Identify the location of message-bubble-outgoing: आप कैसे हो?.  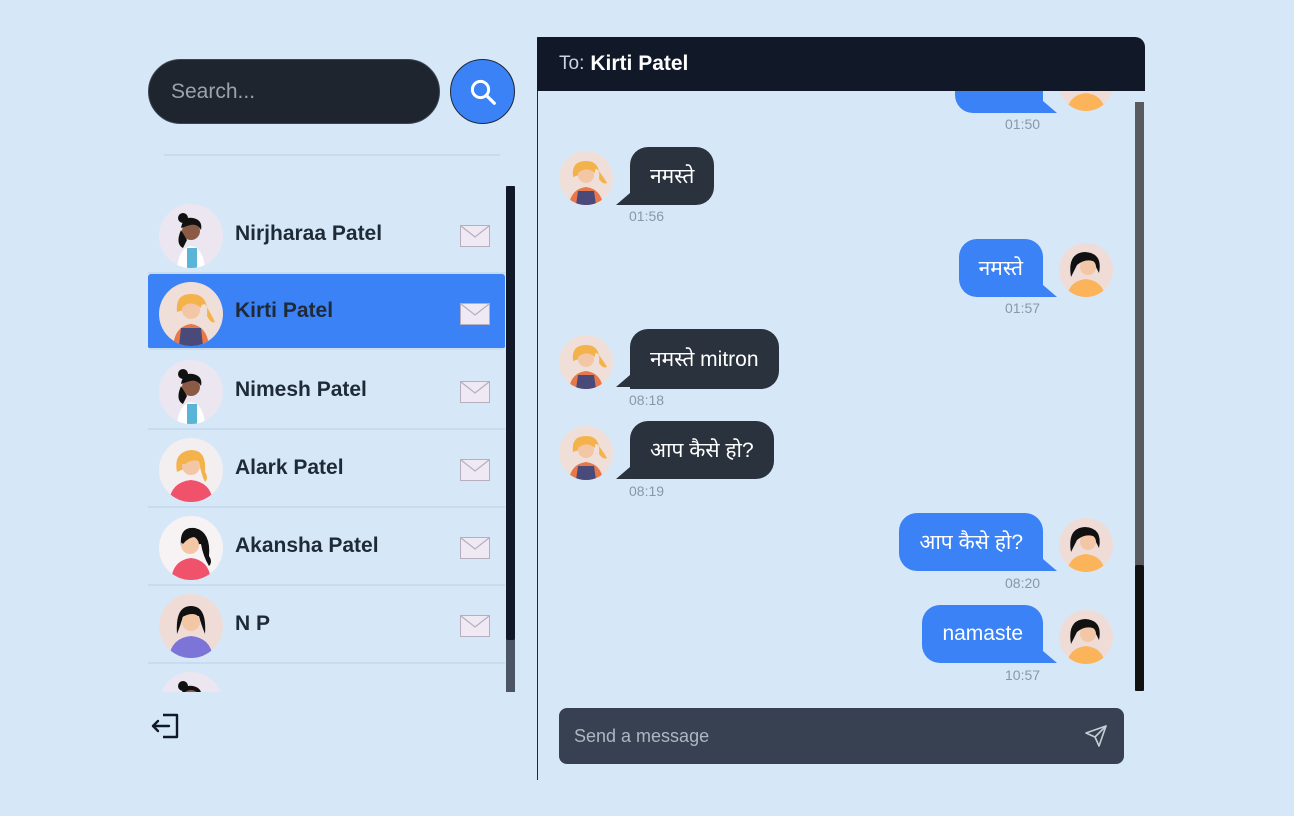
(971, 542).